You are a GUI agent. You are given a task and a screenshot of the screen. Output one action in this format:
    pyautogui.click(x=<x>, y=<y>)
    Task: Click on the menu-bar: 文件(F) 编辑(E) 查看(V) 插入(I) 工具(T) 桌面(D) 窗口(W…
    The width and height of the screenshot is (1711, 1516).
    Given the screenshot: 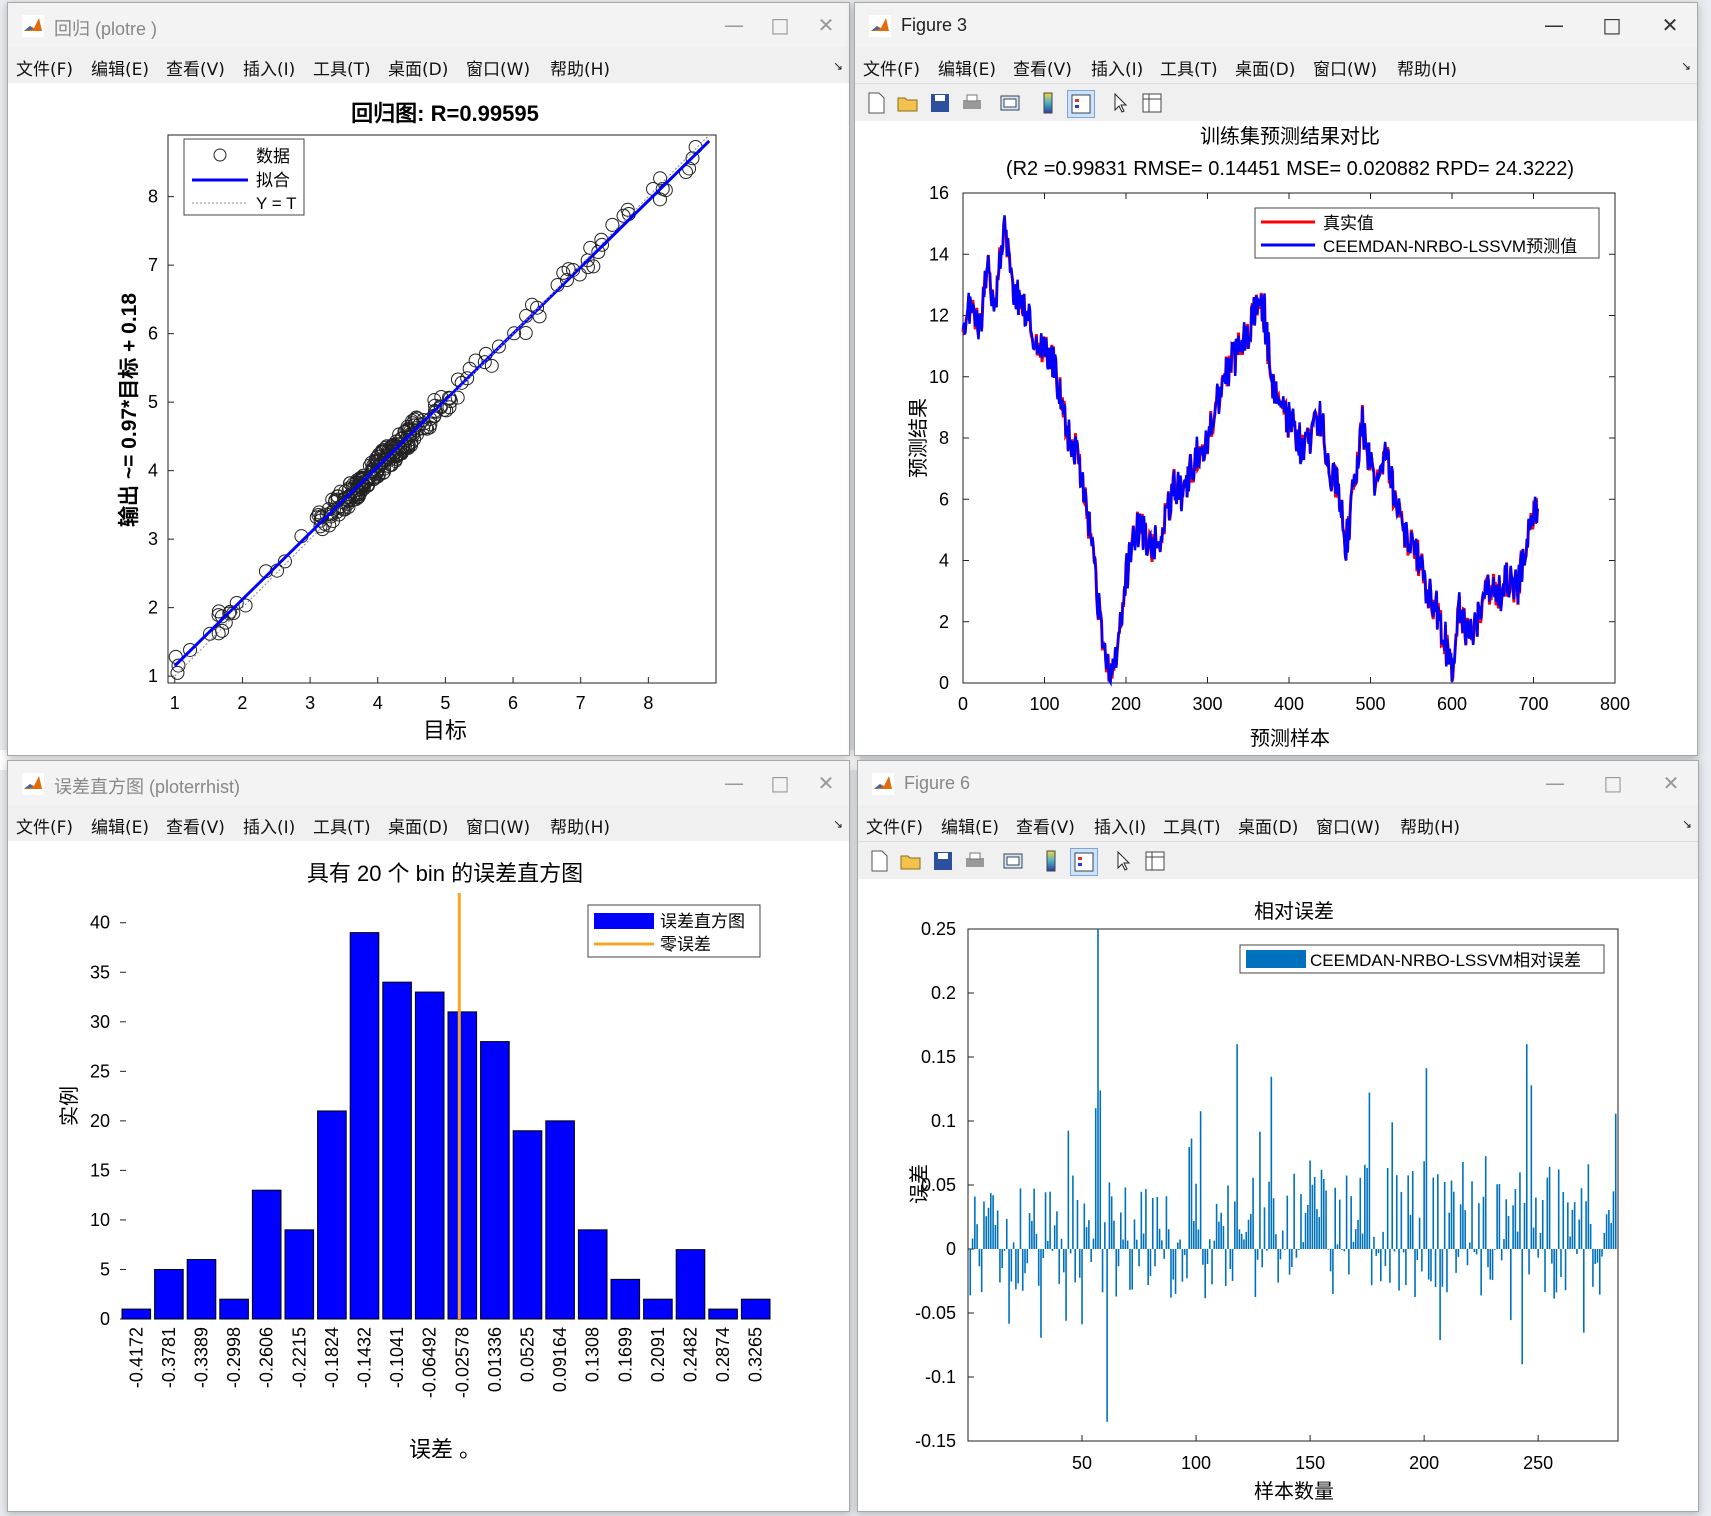 What is the action you would take?
    pyautogui.click(x=1276, y=65)
    